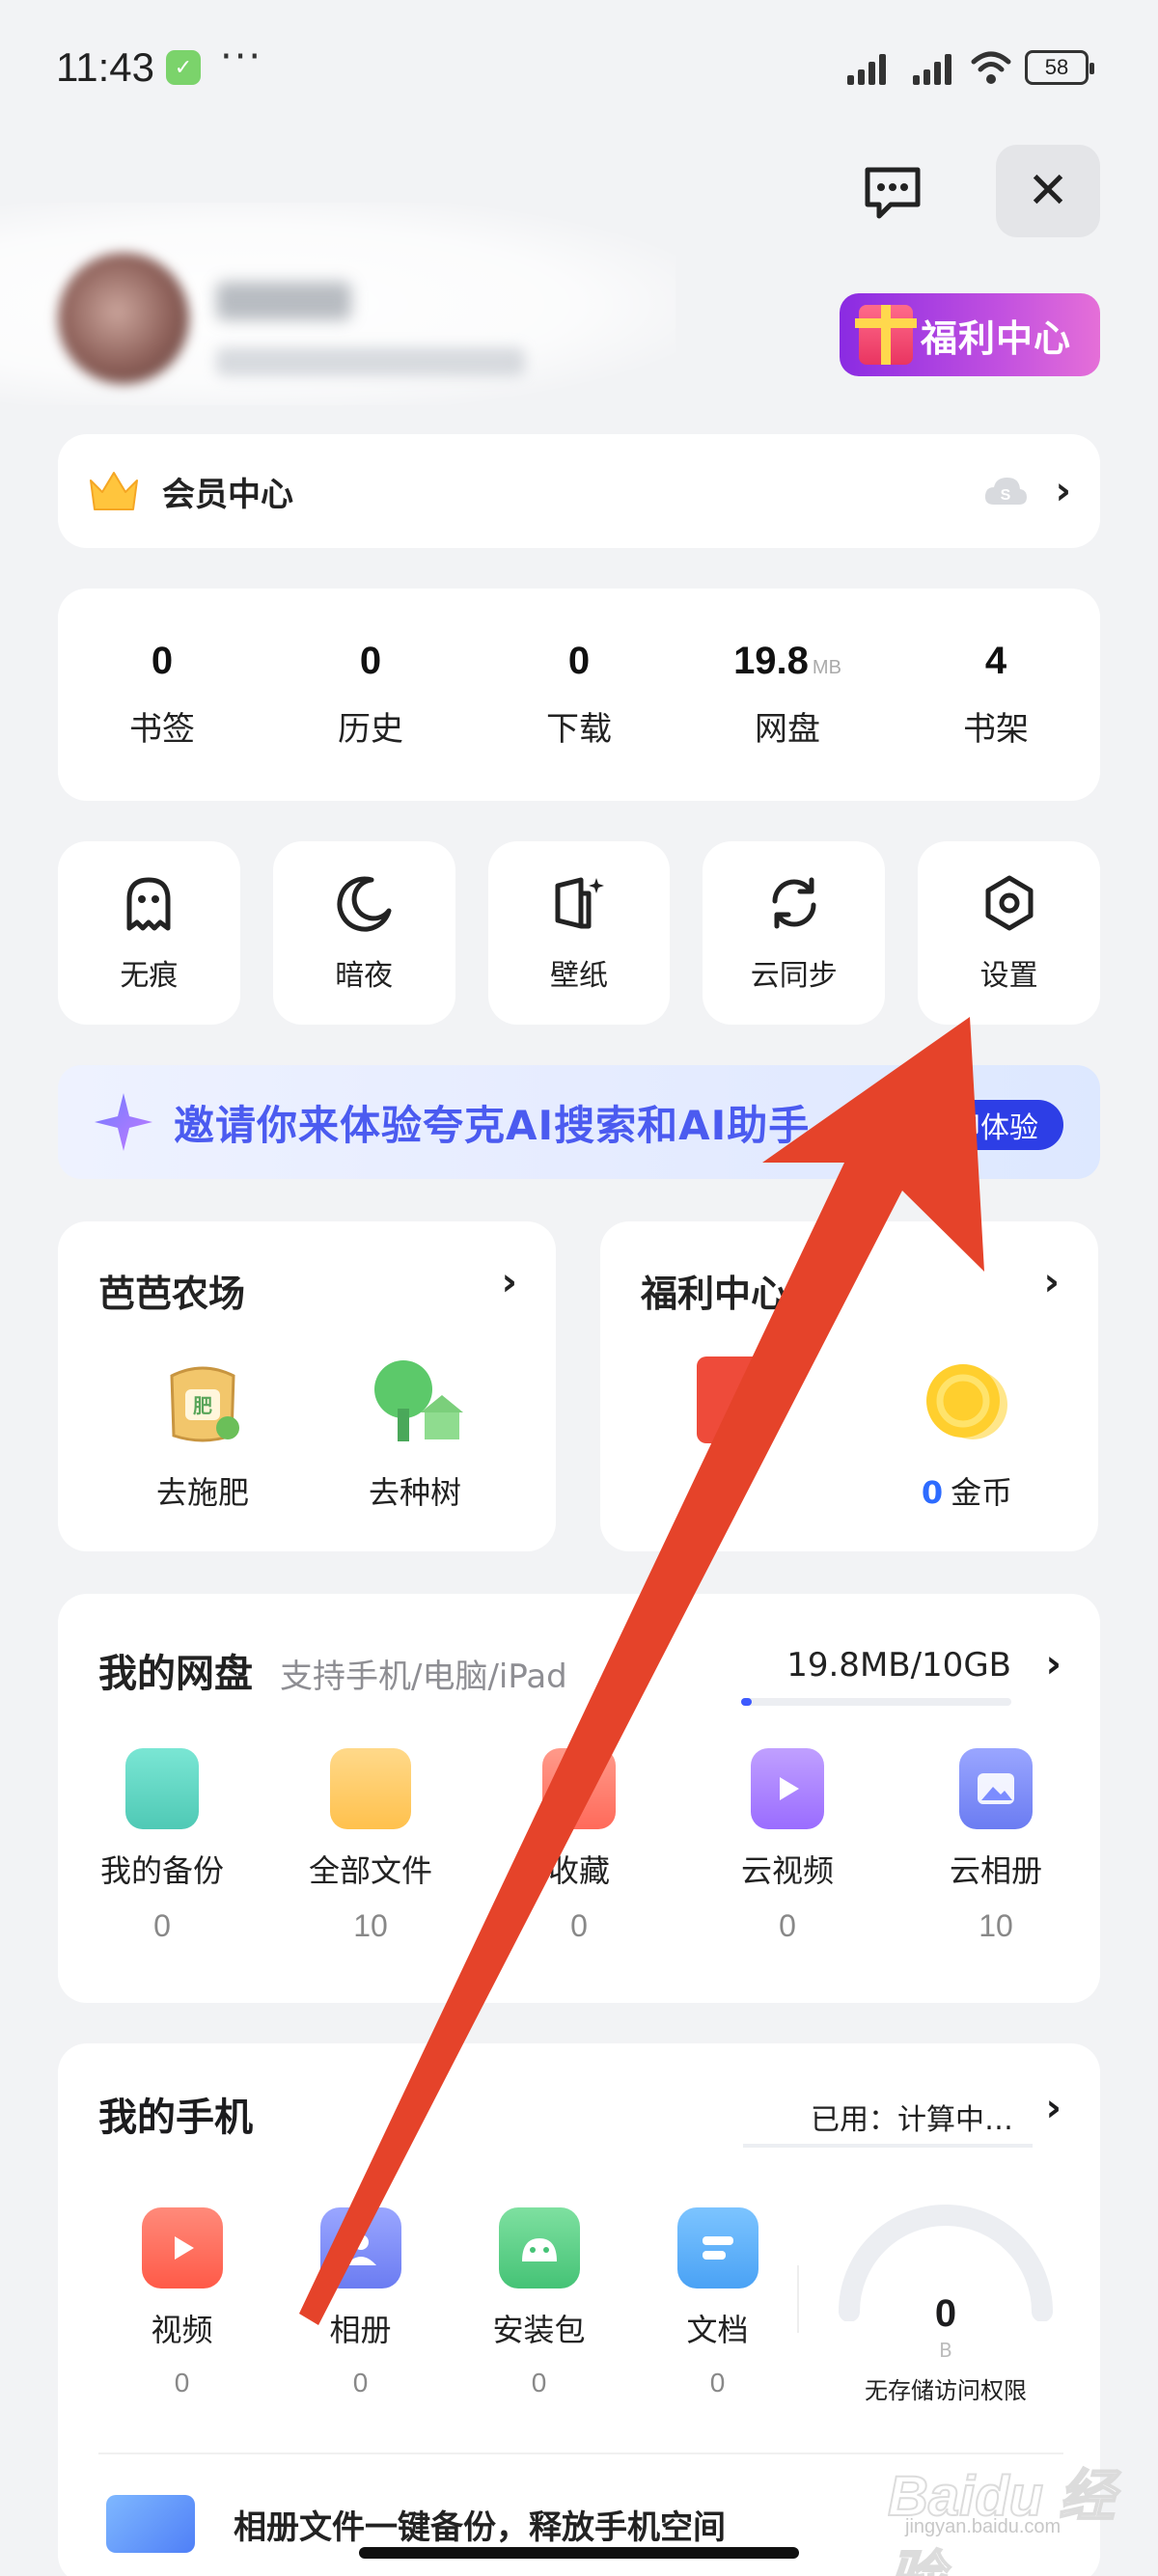 The width and height of the screenshot is (1158, 2576). I want to click on storage-progress-fill, so click(747, 1702).